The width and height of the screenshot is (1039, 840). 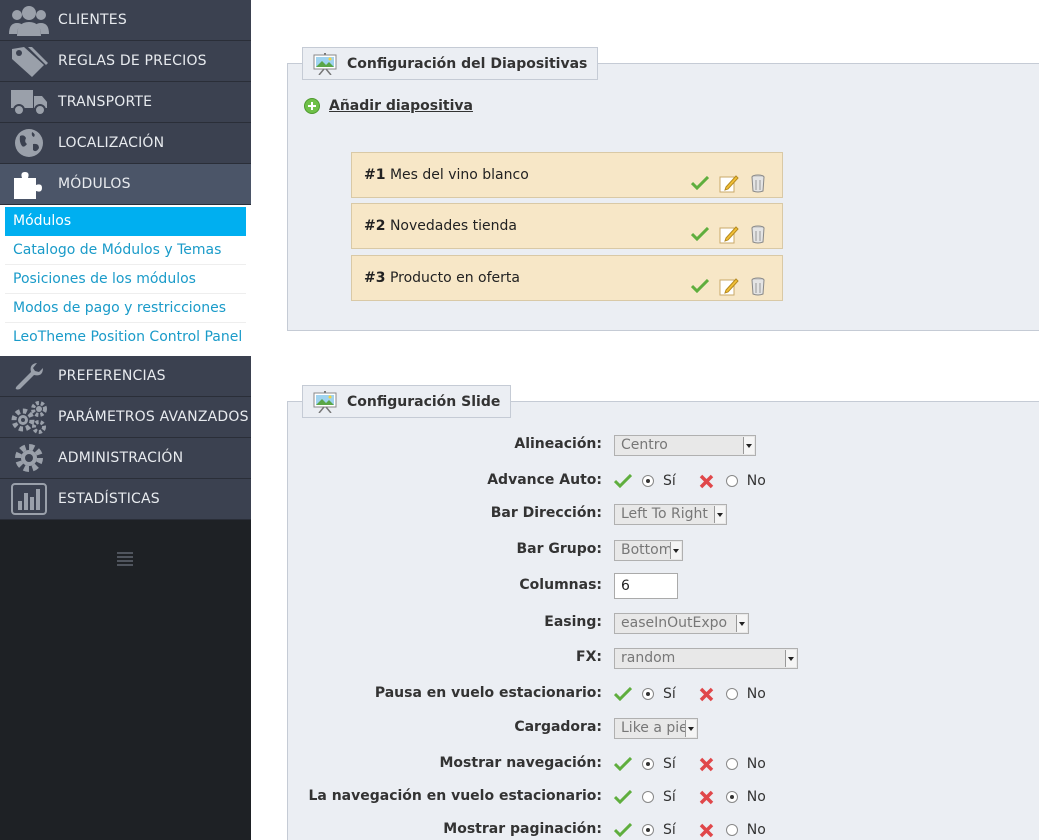 What do you see at coordinates (648, 797) in the screenshot?
I see `nav-vuelo-yes-radio` at bounding box center [648, 797].